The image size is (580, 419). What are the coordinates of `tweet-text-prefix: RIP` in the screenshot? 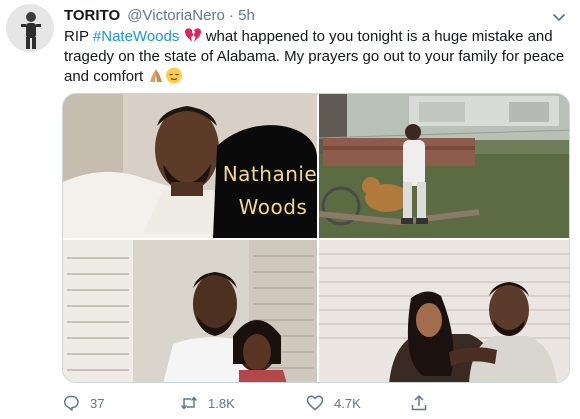 It's located at (78, 36).